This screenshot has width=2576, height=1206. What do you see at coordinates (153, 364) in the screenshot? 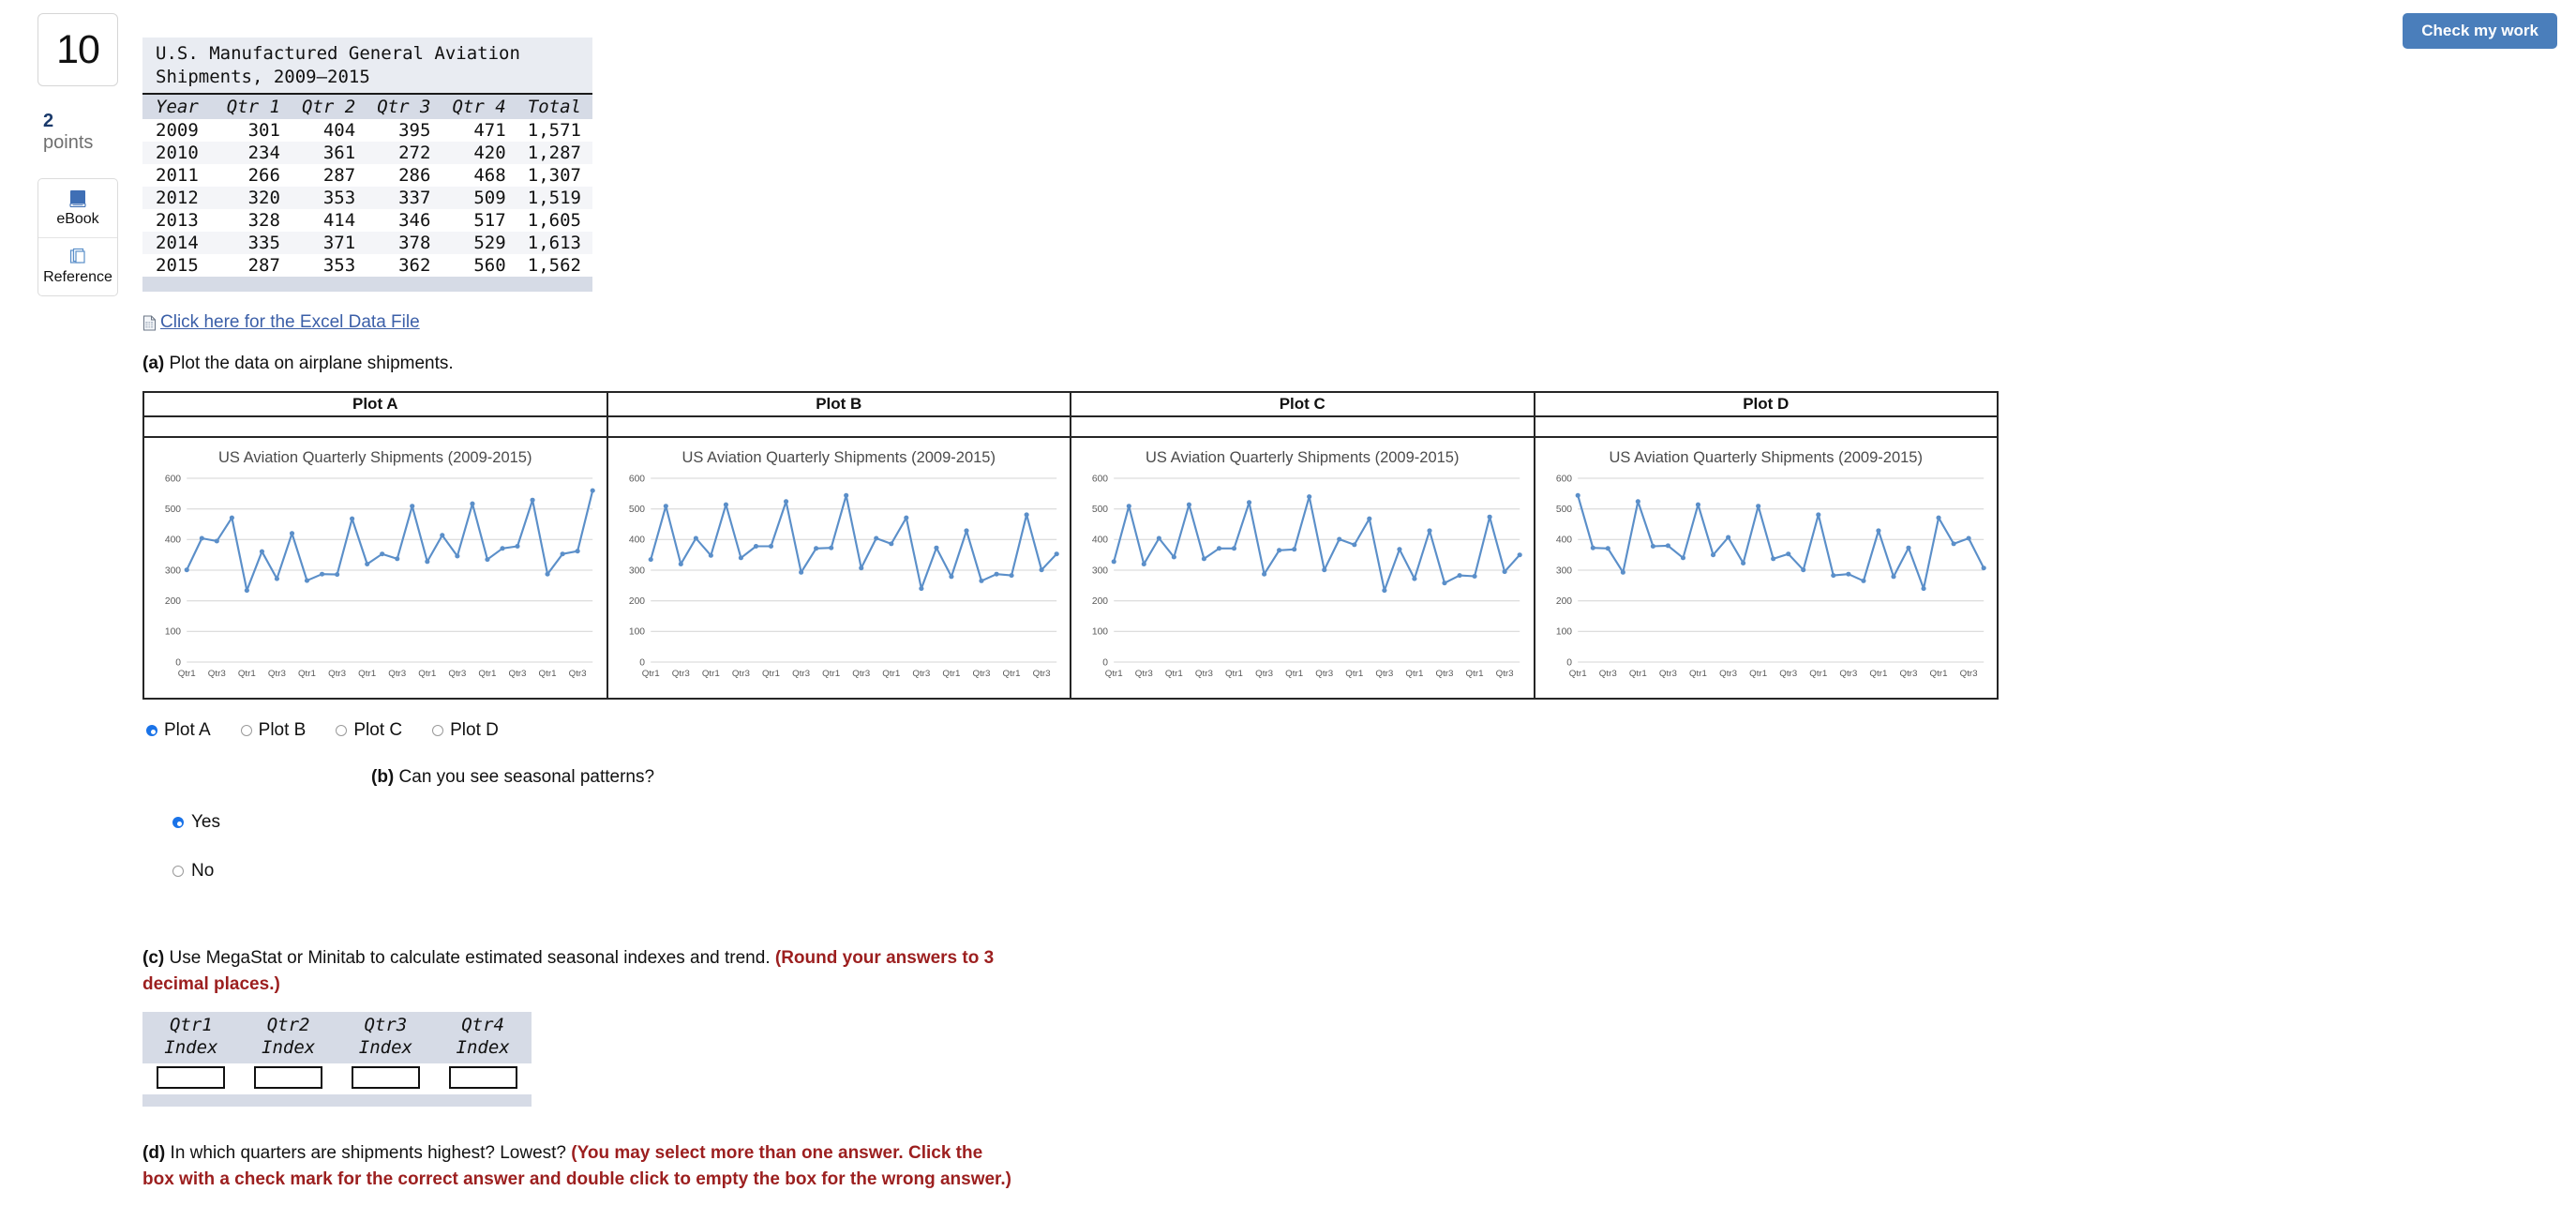
I see `question-a-prefix: (a)` at bounding box center [153, 364].